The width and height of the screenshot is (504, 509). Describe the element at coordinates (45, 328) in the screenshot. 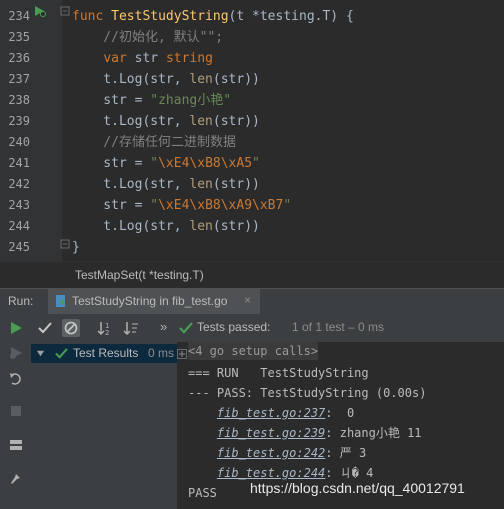

I see `show-passed-icon` at that location.